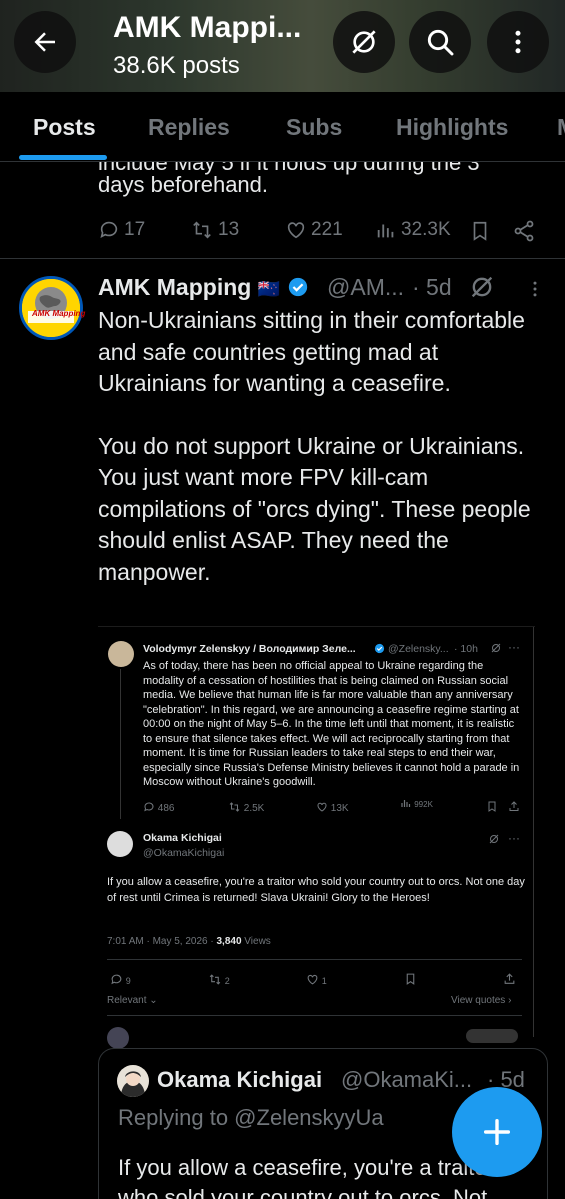 This screenshot has height=1199, width=565. I want to click on active-tab-indicator, so click(63, 157).